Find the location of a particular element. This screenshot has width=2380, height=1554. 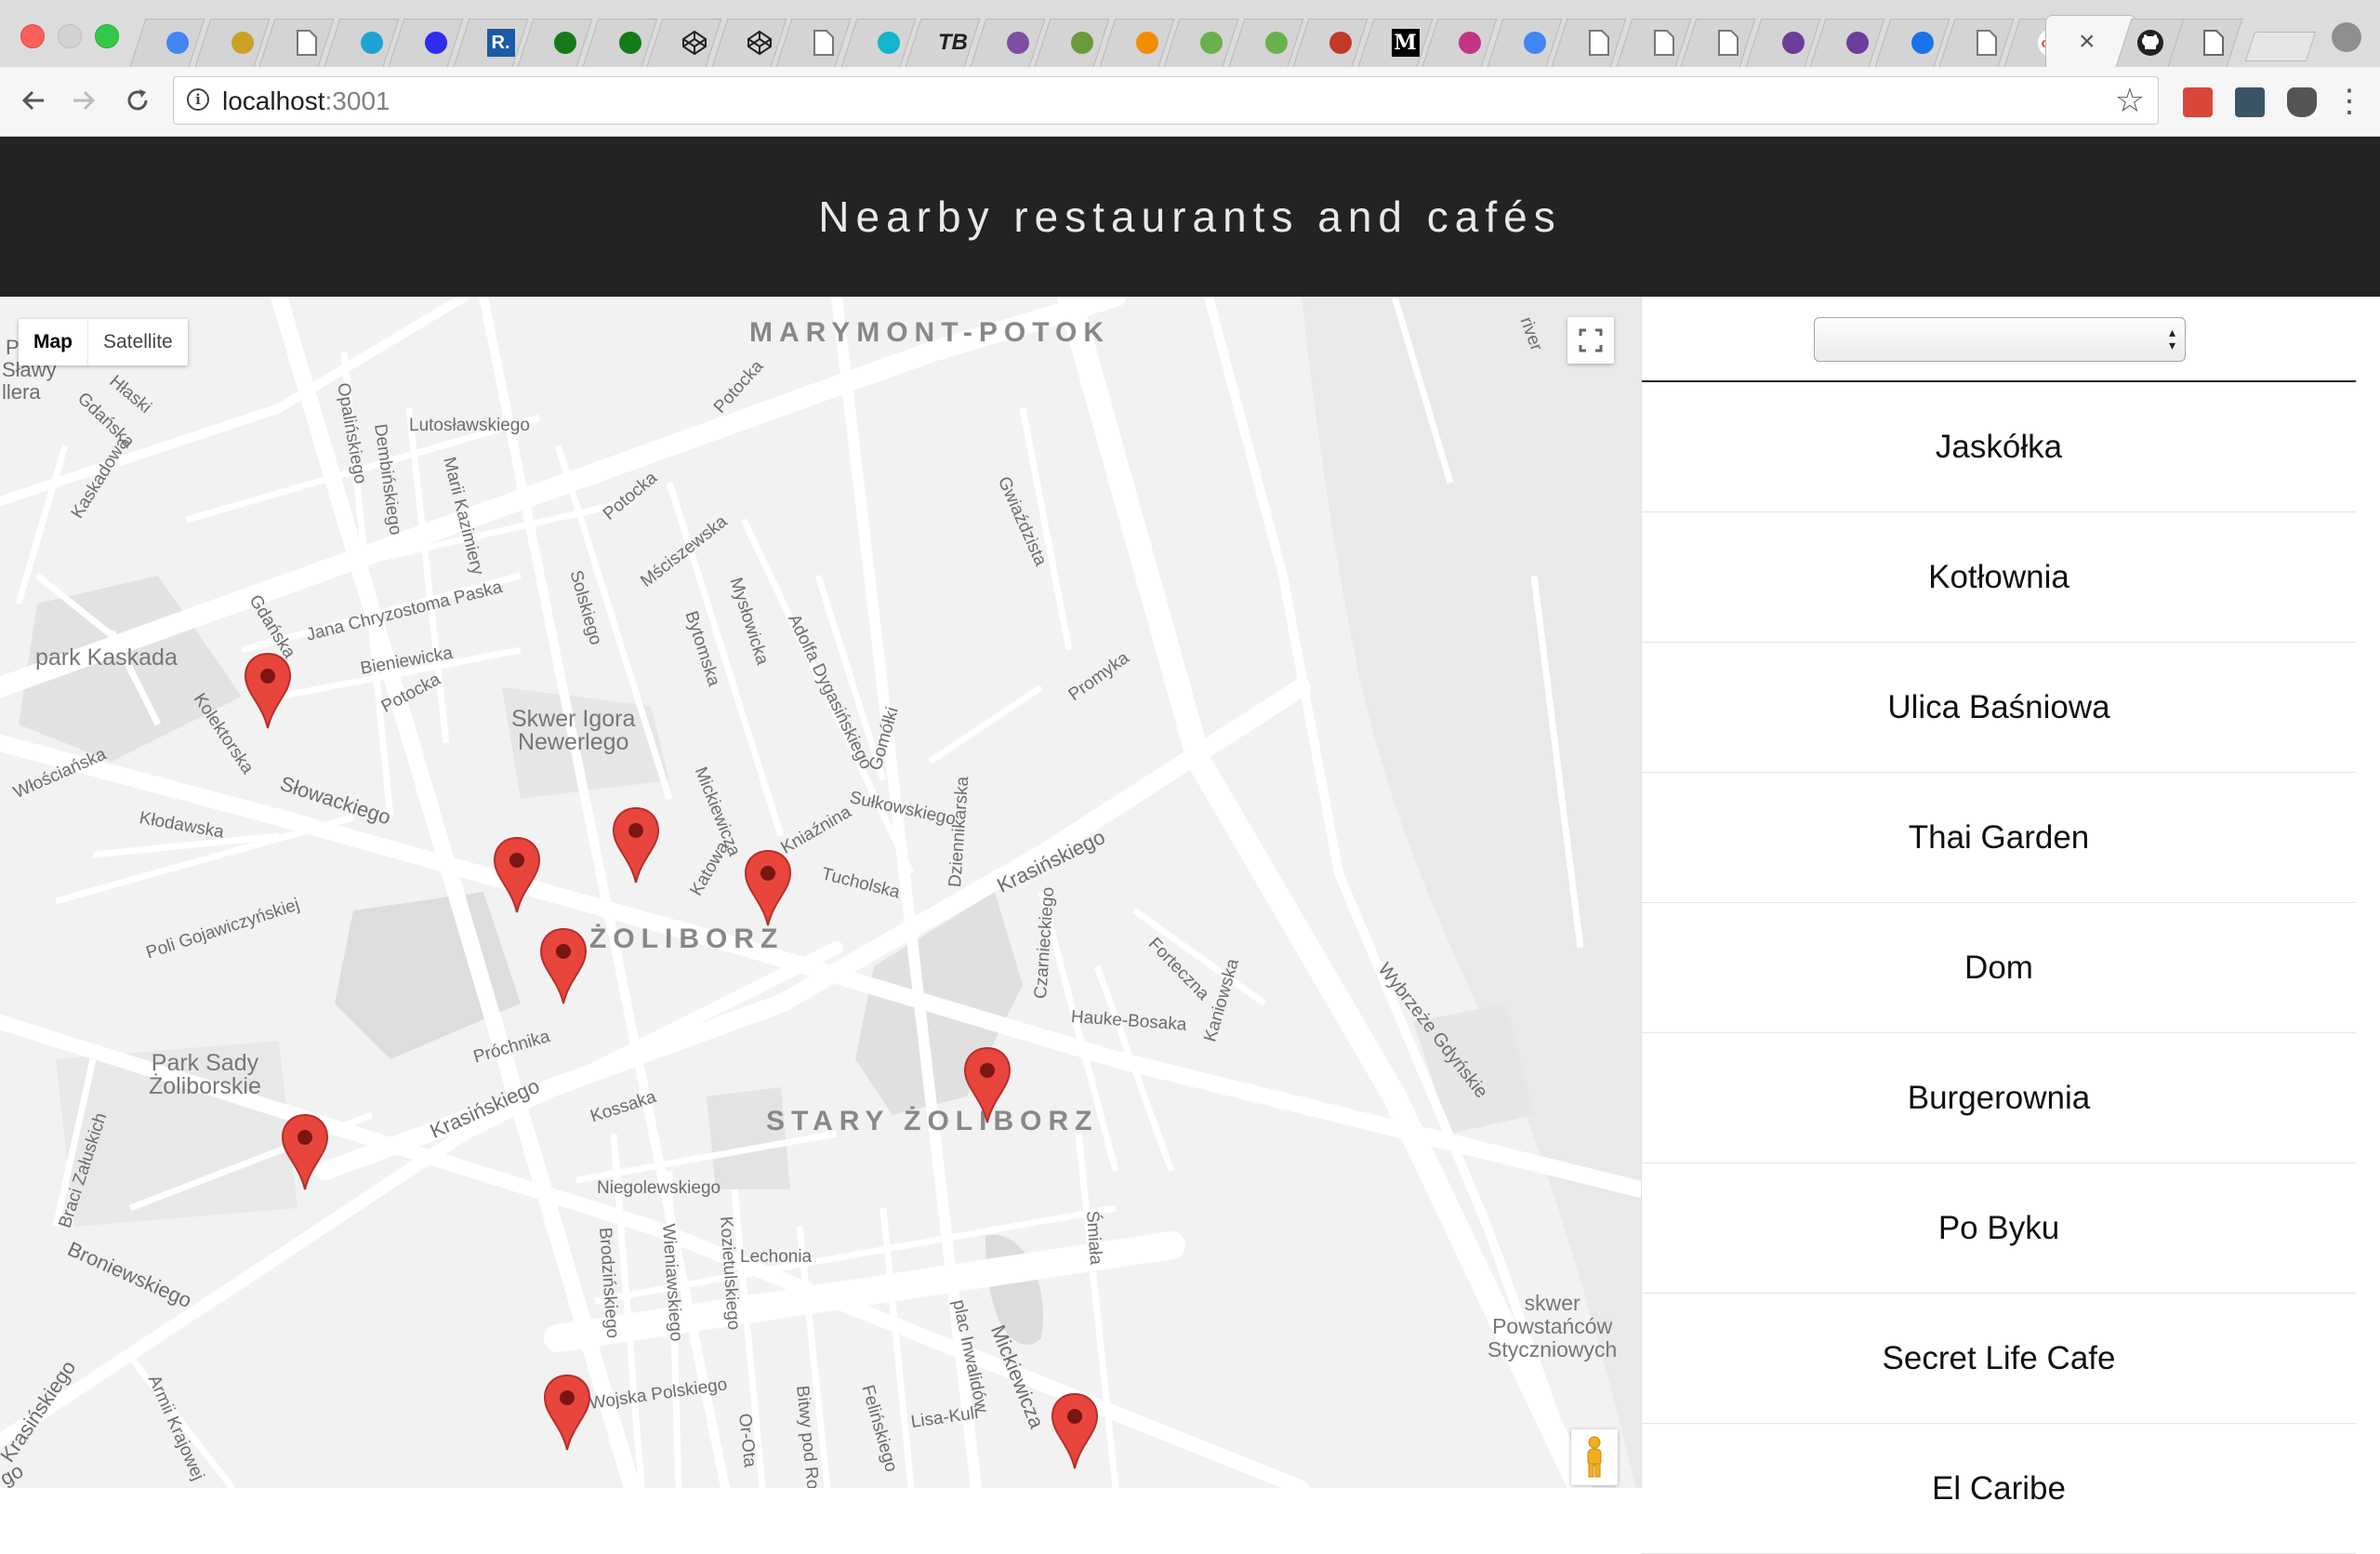

filter-select: ▴ ▾ is located at coordinates (2000, 339).